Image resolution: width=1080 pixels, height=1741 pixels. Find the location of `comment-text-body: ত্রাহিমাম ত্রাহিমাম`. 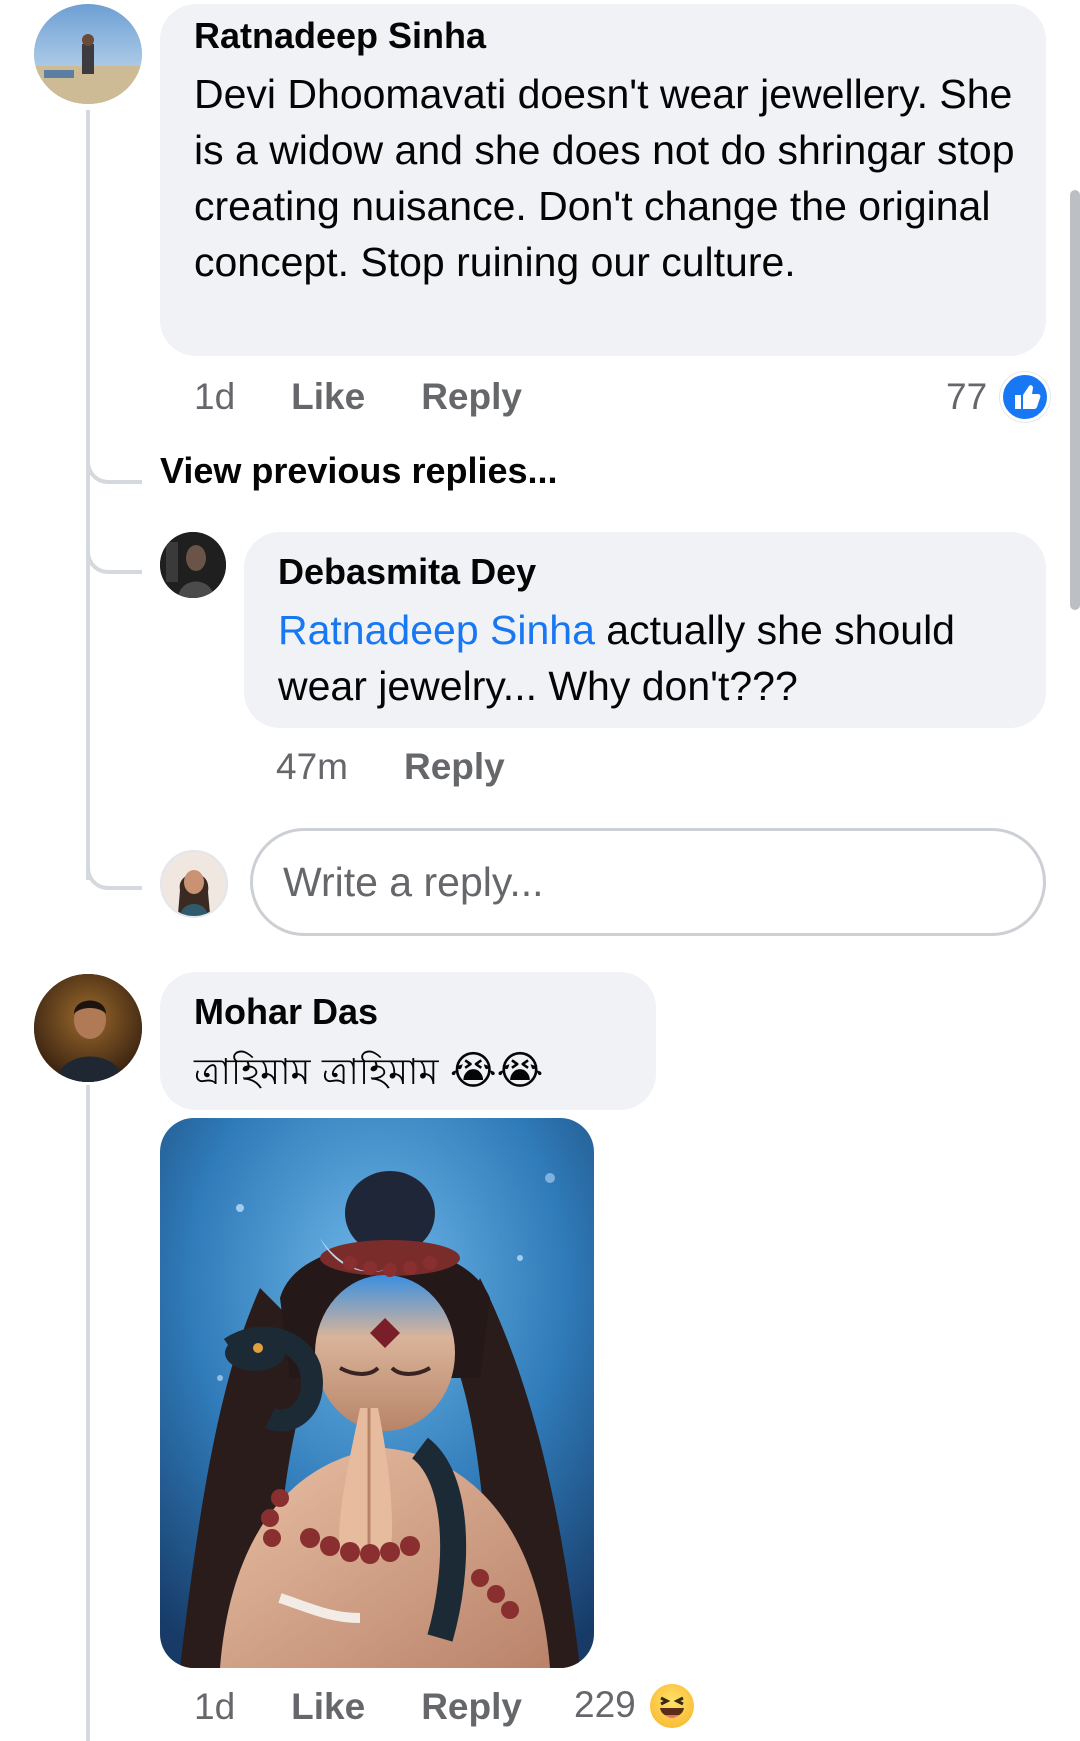

comment-text-body: ত্রাহিমাম ত্রাহিমাম is located at coordinates (316, 1072).